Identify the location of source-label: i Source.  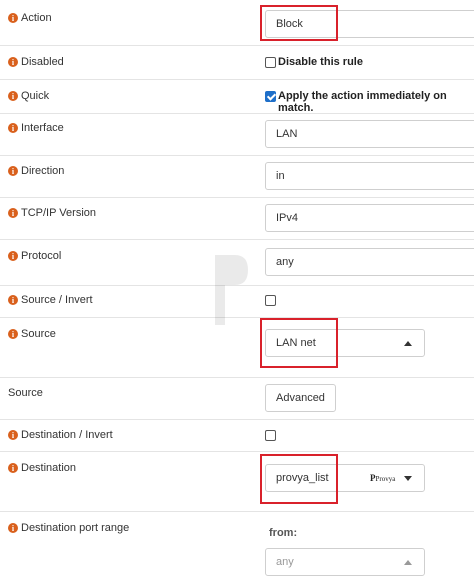
(32, 334).